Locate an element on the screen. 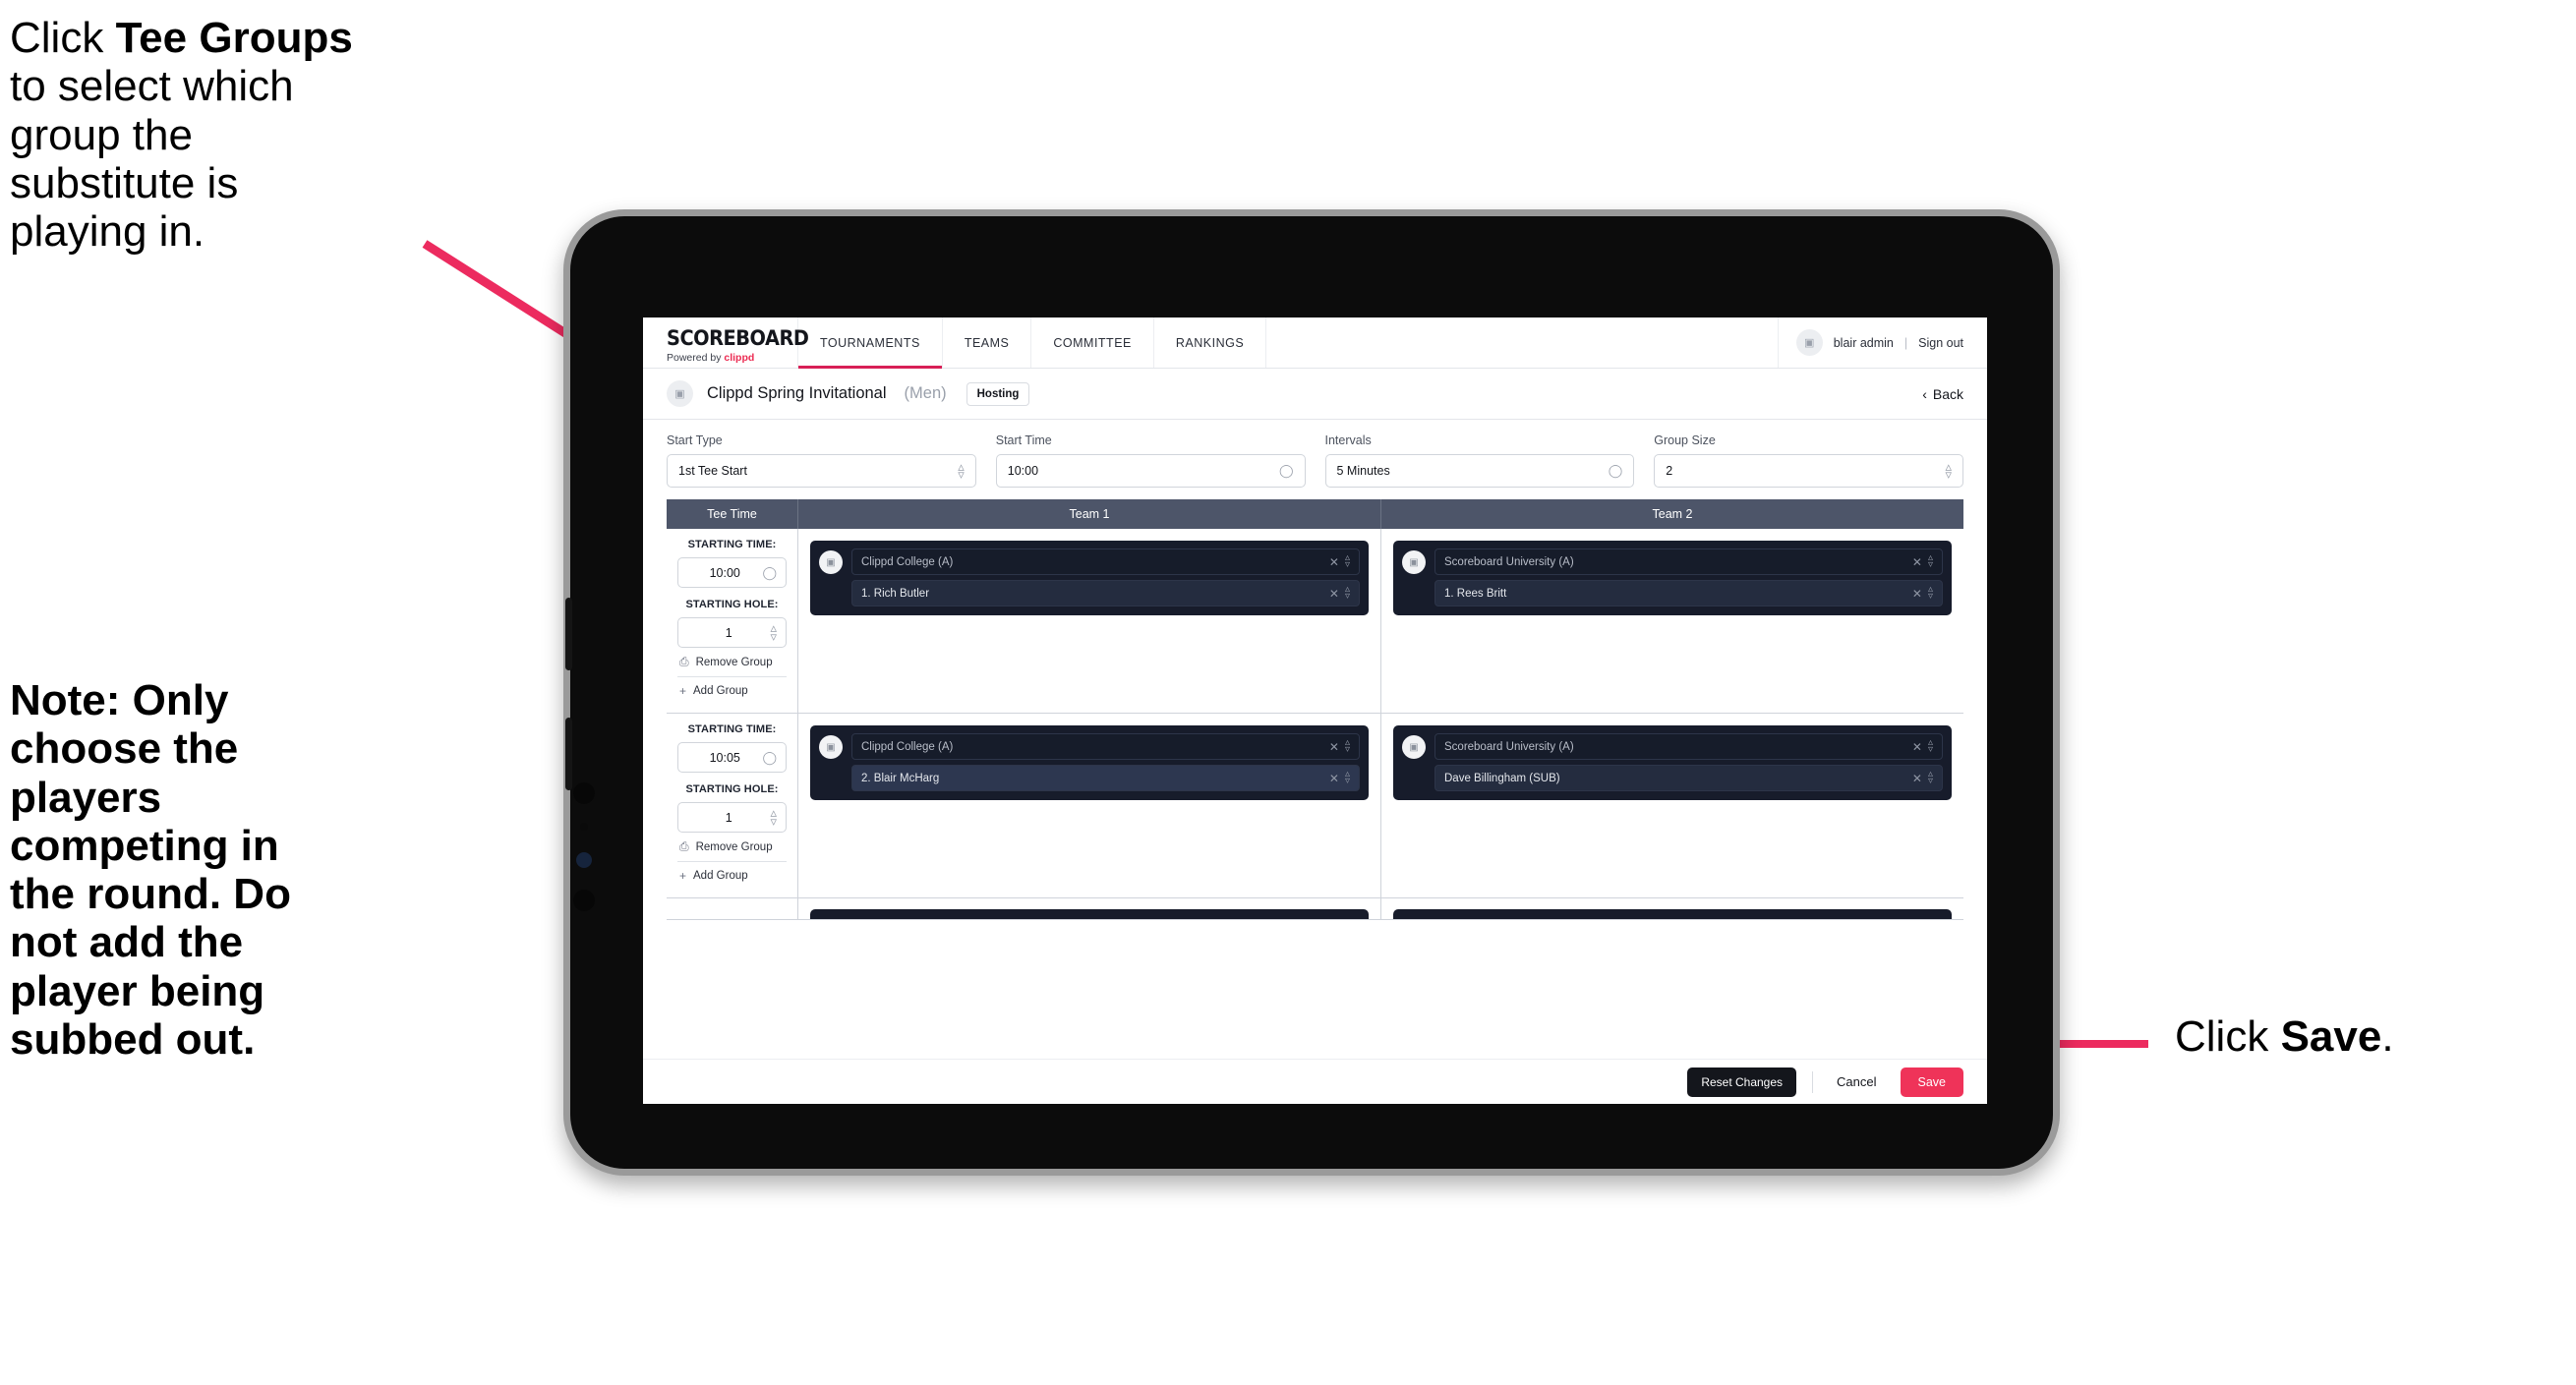 The image size is (2576, 1385). brand-powered-prefix: Powered by is located at coordinates (696, 358).